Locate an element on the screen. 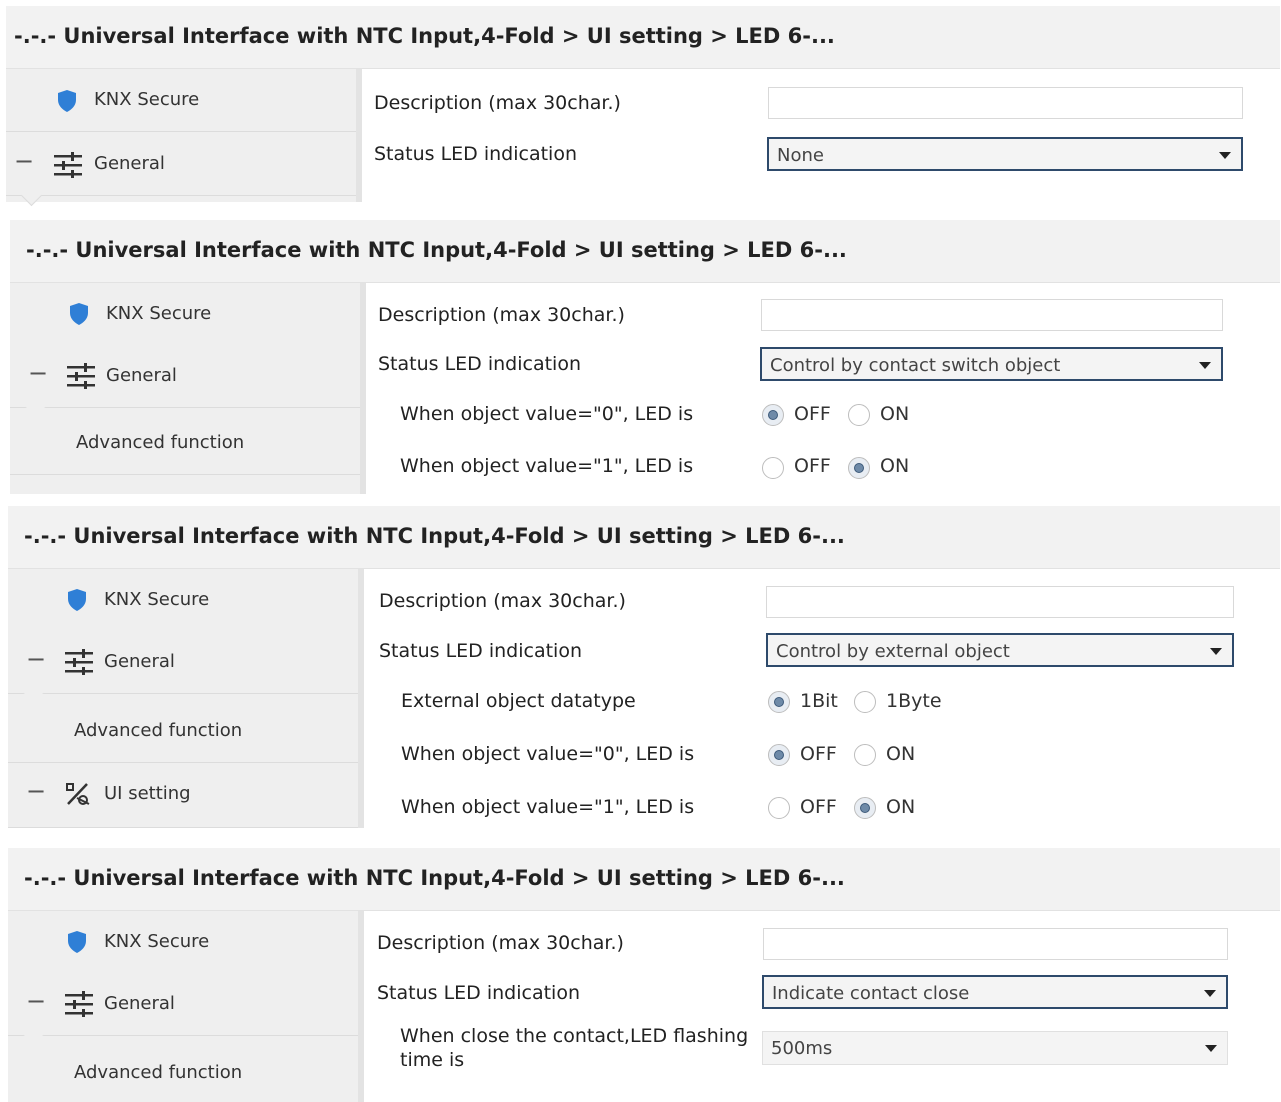 The image size is (1281, 1102). datatype-label: External object datatype is located at coordinates (518, 701).